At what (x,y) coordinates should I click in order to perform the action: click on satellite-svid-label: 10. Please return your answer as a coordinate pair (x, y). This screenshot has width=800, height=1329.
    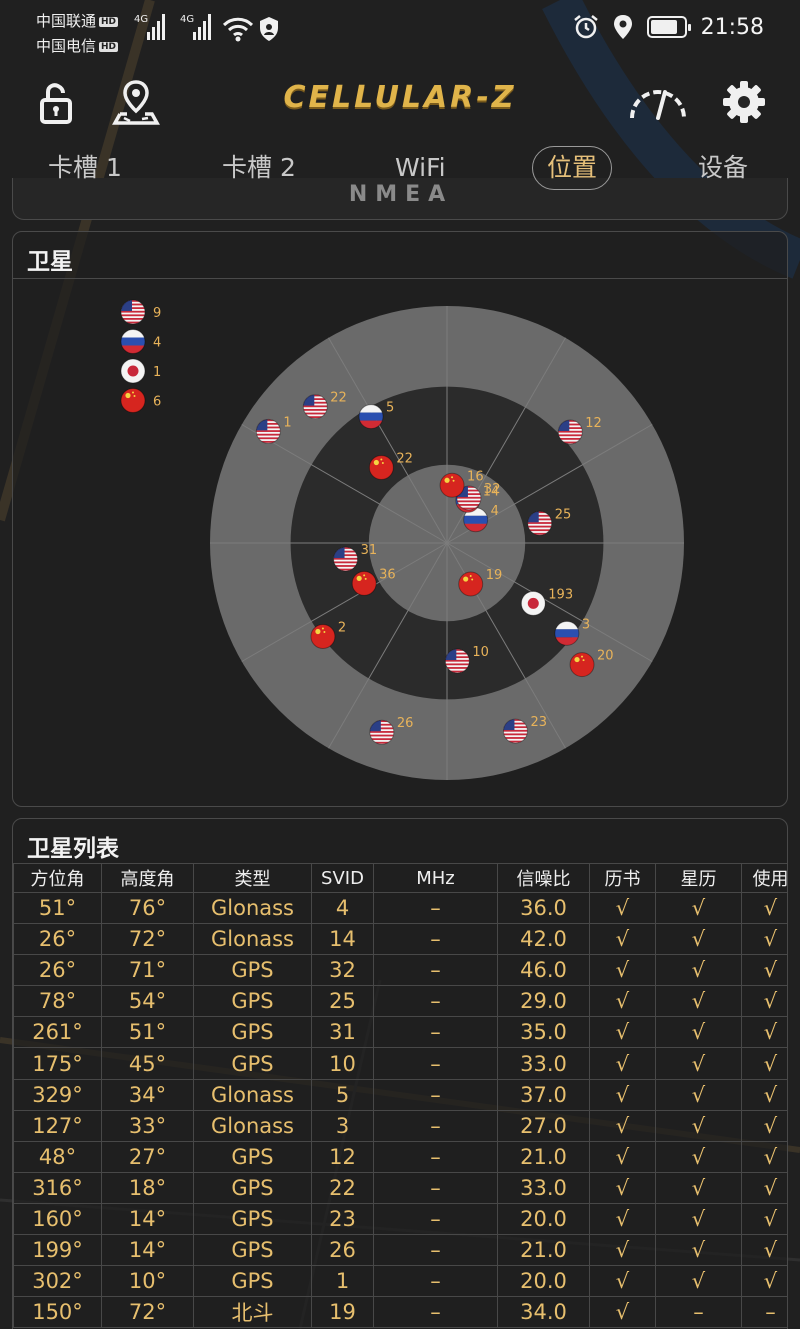
    Looking at the image, I should click on (480, 652).